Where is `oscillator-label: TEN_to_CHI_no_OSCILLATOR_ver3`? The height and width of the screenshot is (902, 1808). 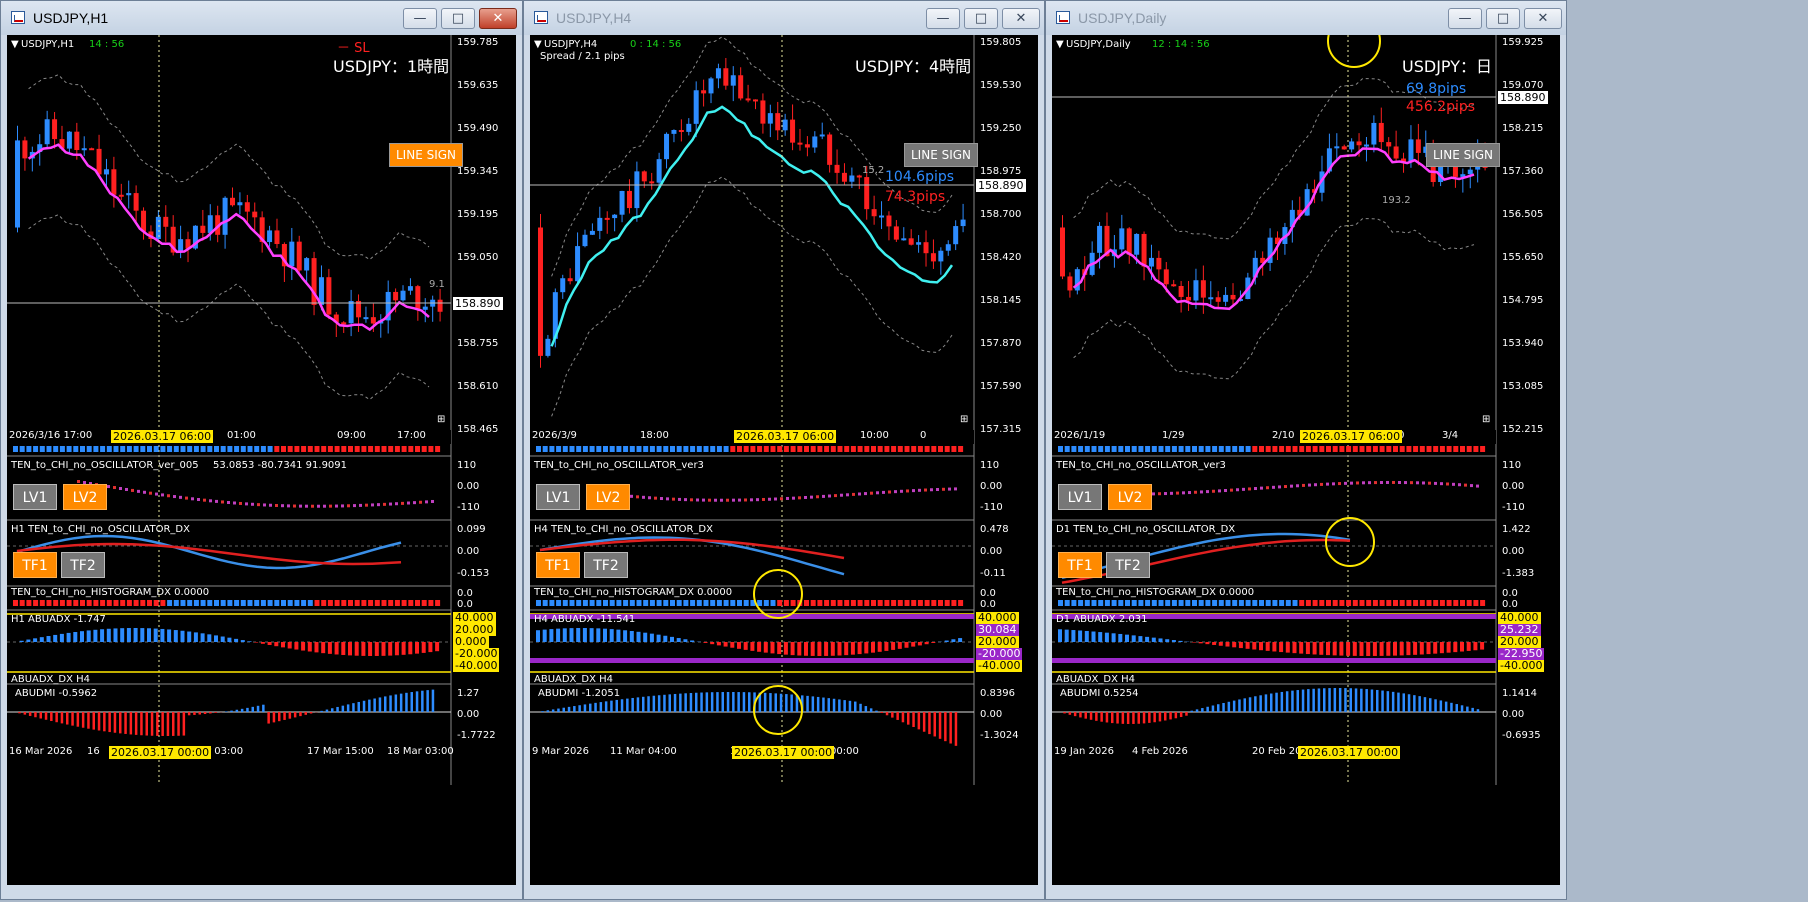 oscillator-label: TEN_to_CHI_no_OSCILLATOR_ver3 is located at coordinates (619, 465).